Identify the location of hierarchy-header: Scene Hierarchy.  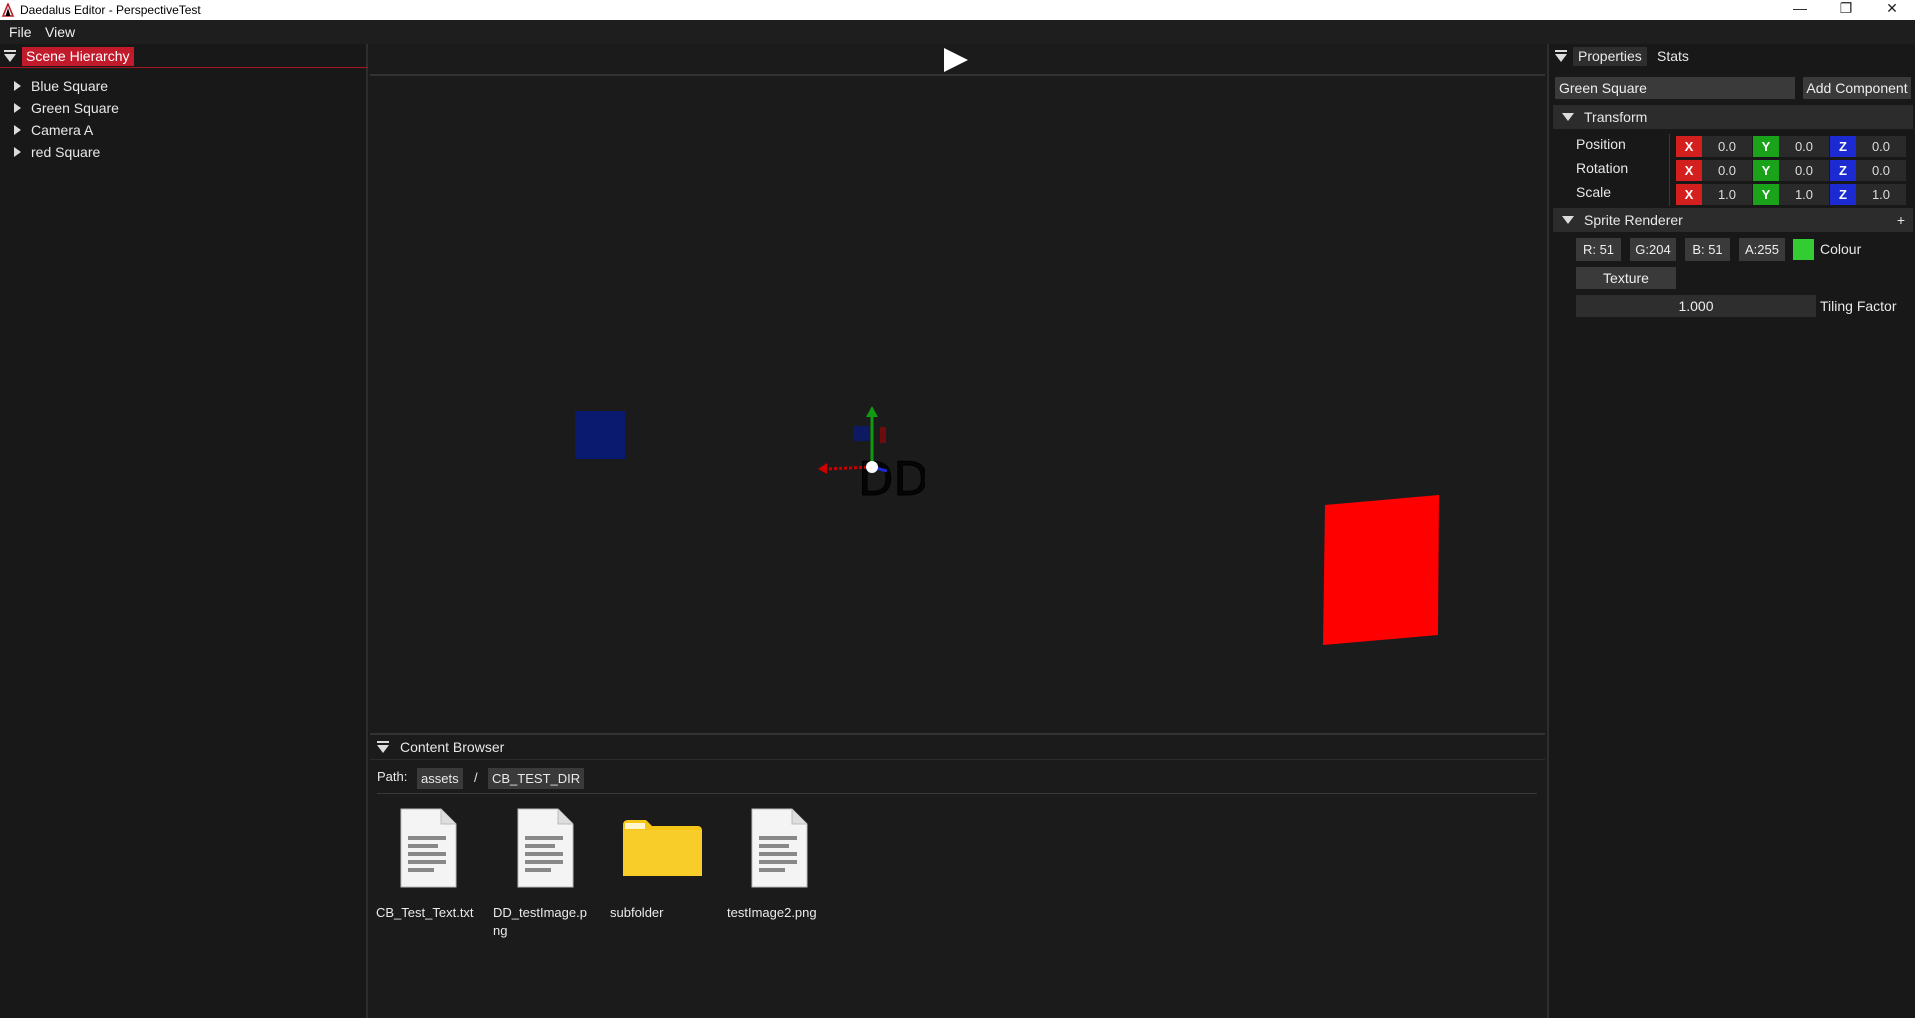
(184, 56).